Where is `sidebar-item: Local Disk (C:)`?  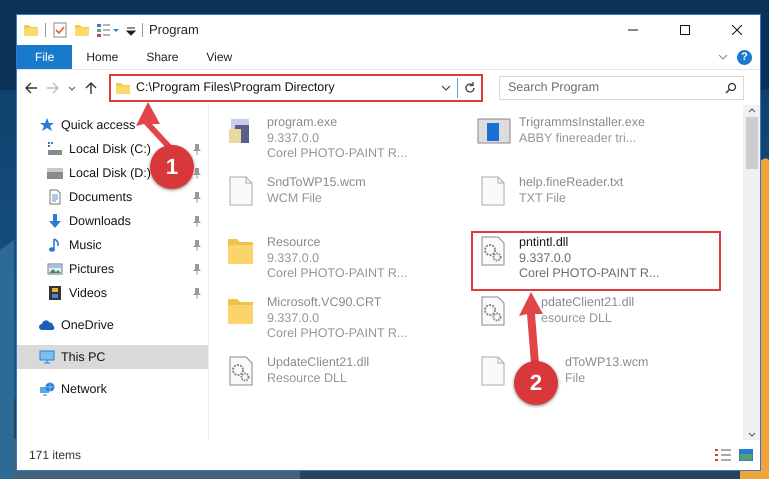 sidebar-item: Local Disk (C:) is located at coordinates (110, 149).